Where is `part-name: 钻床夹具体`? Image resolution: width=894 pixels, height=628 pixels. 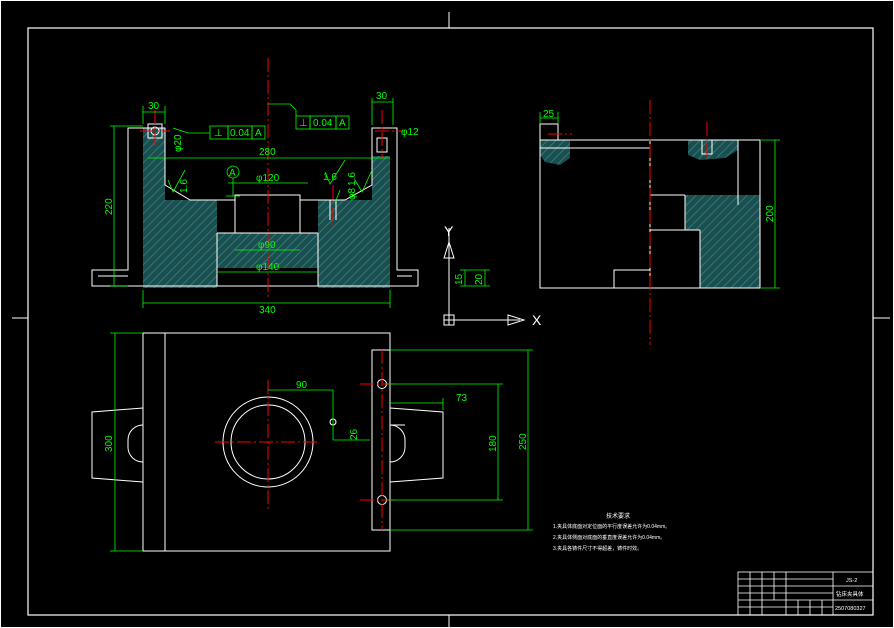
part-name: 钻床夹具体 is located at coordinates (850, 594).